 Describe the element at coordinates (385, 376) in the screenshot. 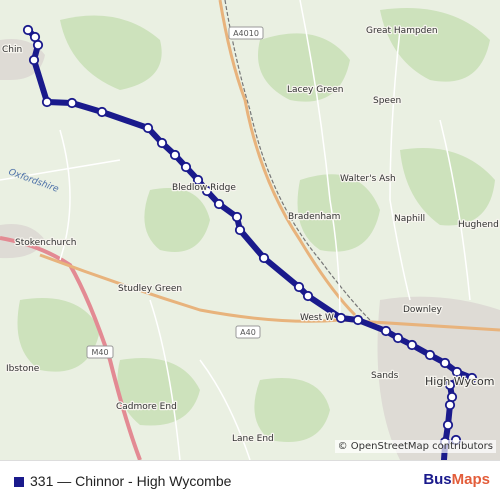

I see `place-label-sands: Sands` at that location.